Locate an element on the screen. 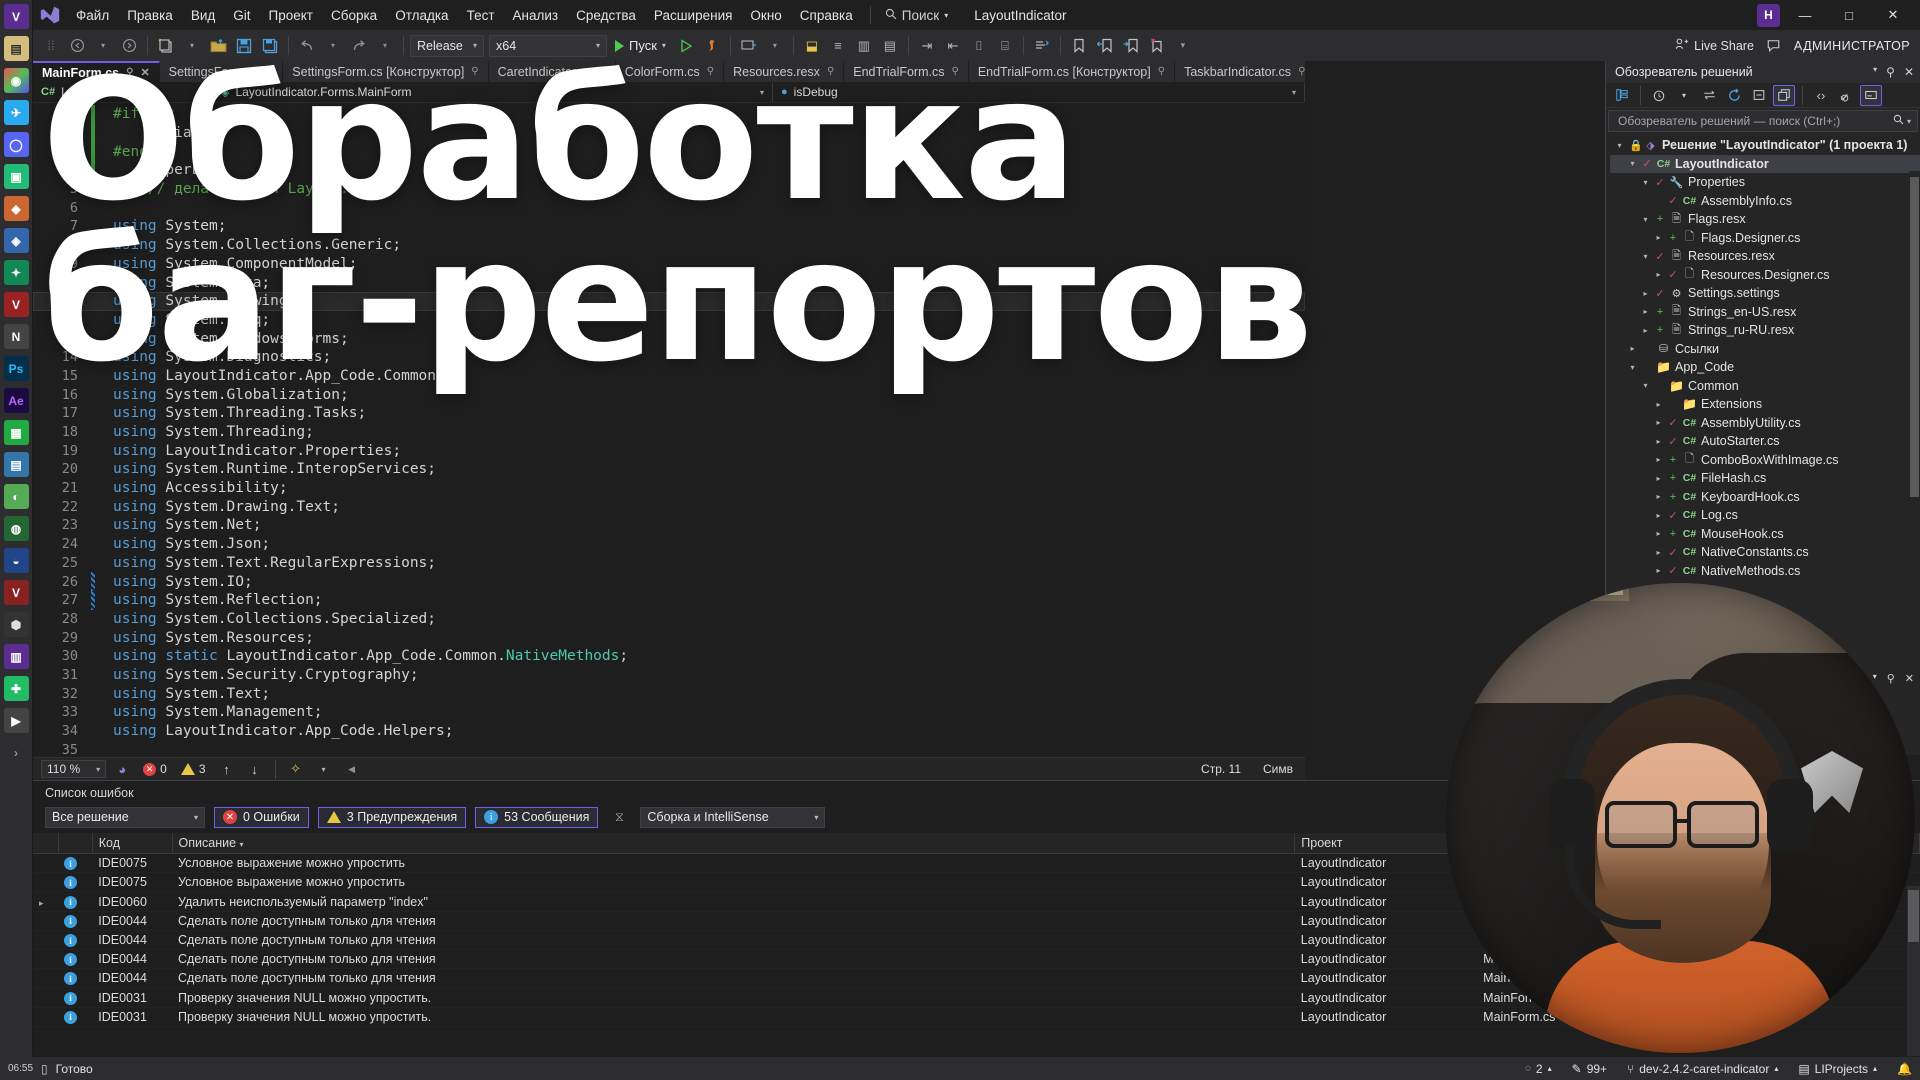  code-line: 17 using System.Threading.Tasks; is located at coordinates (669, 413).